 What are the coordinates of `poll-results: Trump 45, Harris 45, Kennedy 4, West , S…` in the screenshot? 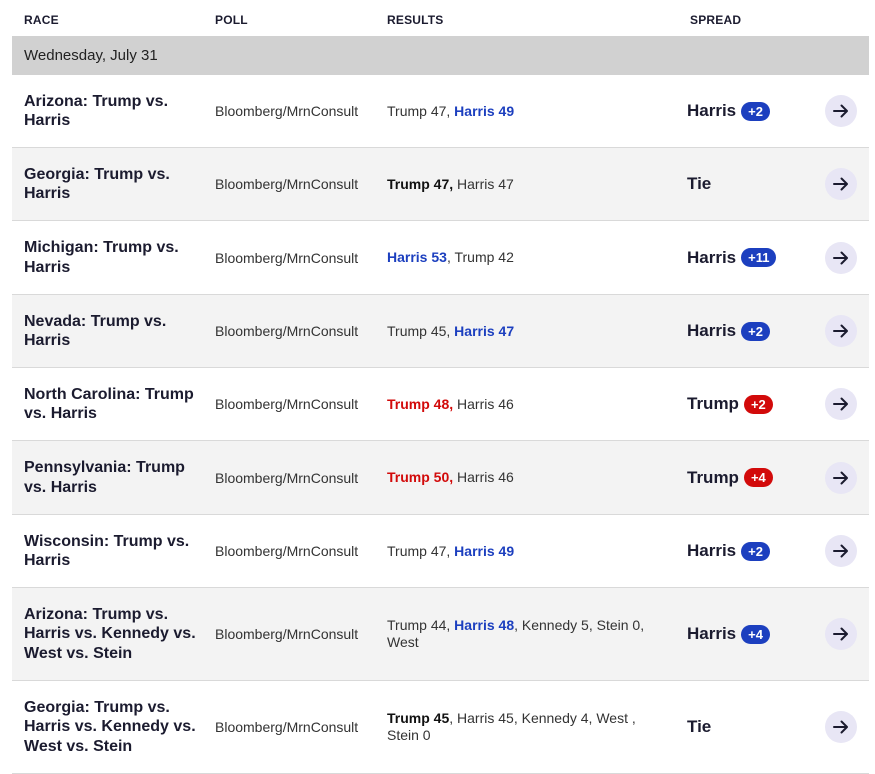 It's located at (524, 727).